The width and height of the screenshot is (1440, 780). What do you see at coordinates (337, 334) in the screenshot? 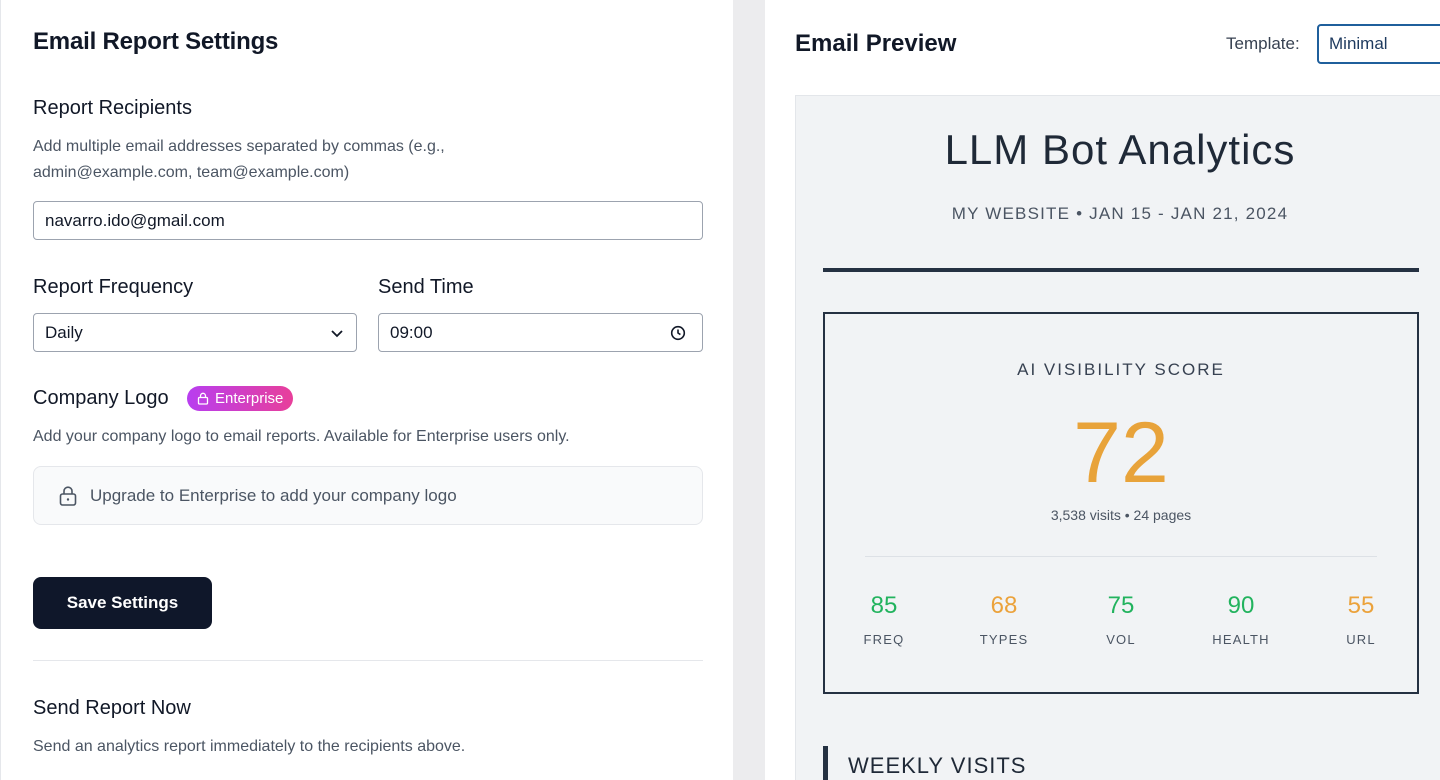
I see `chevron-down-icon` at bounding box center [337, 334].